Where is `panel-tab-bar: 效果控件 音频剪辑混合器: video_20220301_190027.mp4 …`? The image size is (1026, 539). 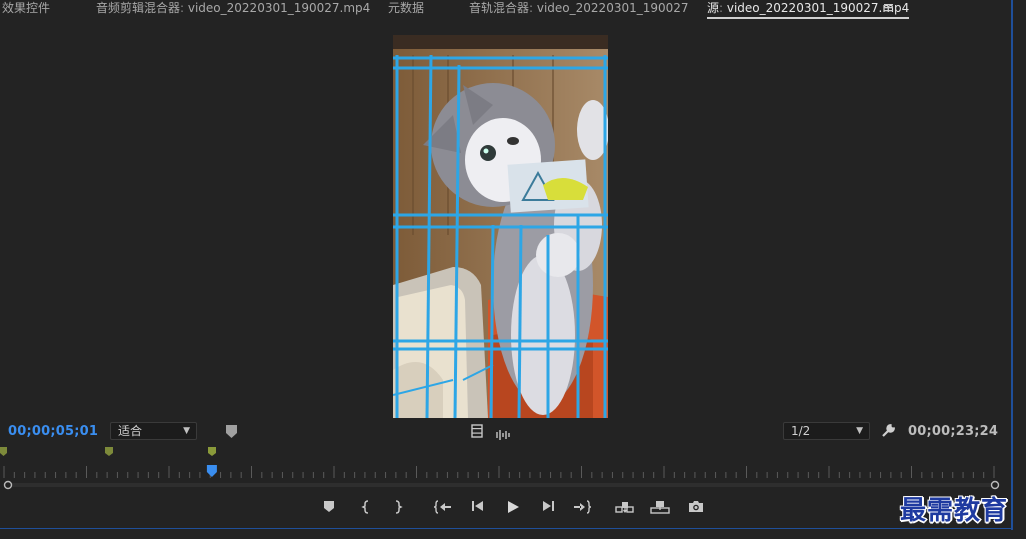 panel-tab-bar: 效果控件 音频剪辑混合器: video_20220301_190027.mp4 … is located at coordinates (513, 10).